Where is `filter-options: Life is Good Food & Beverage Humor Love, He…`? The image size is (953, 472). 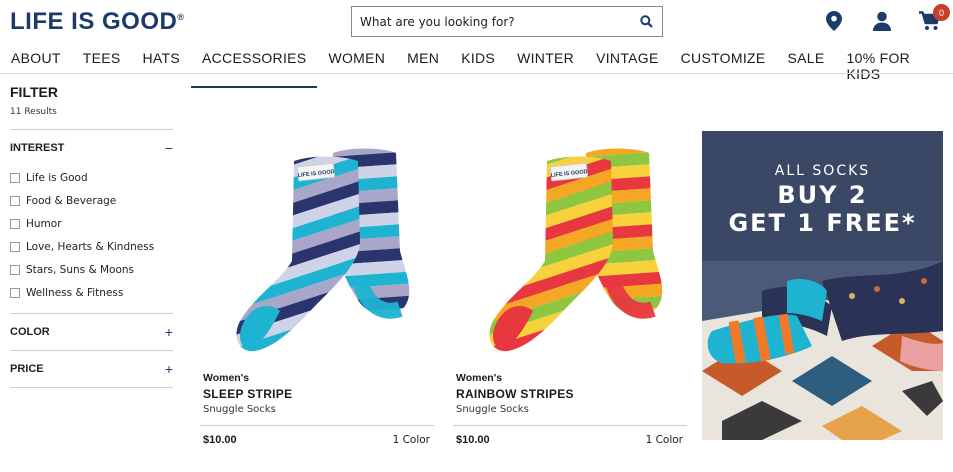
filter-options: Life is Good Food & Beverage Humor Love, He… is located at coordinates (91, 239).